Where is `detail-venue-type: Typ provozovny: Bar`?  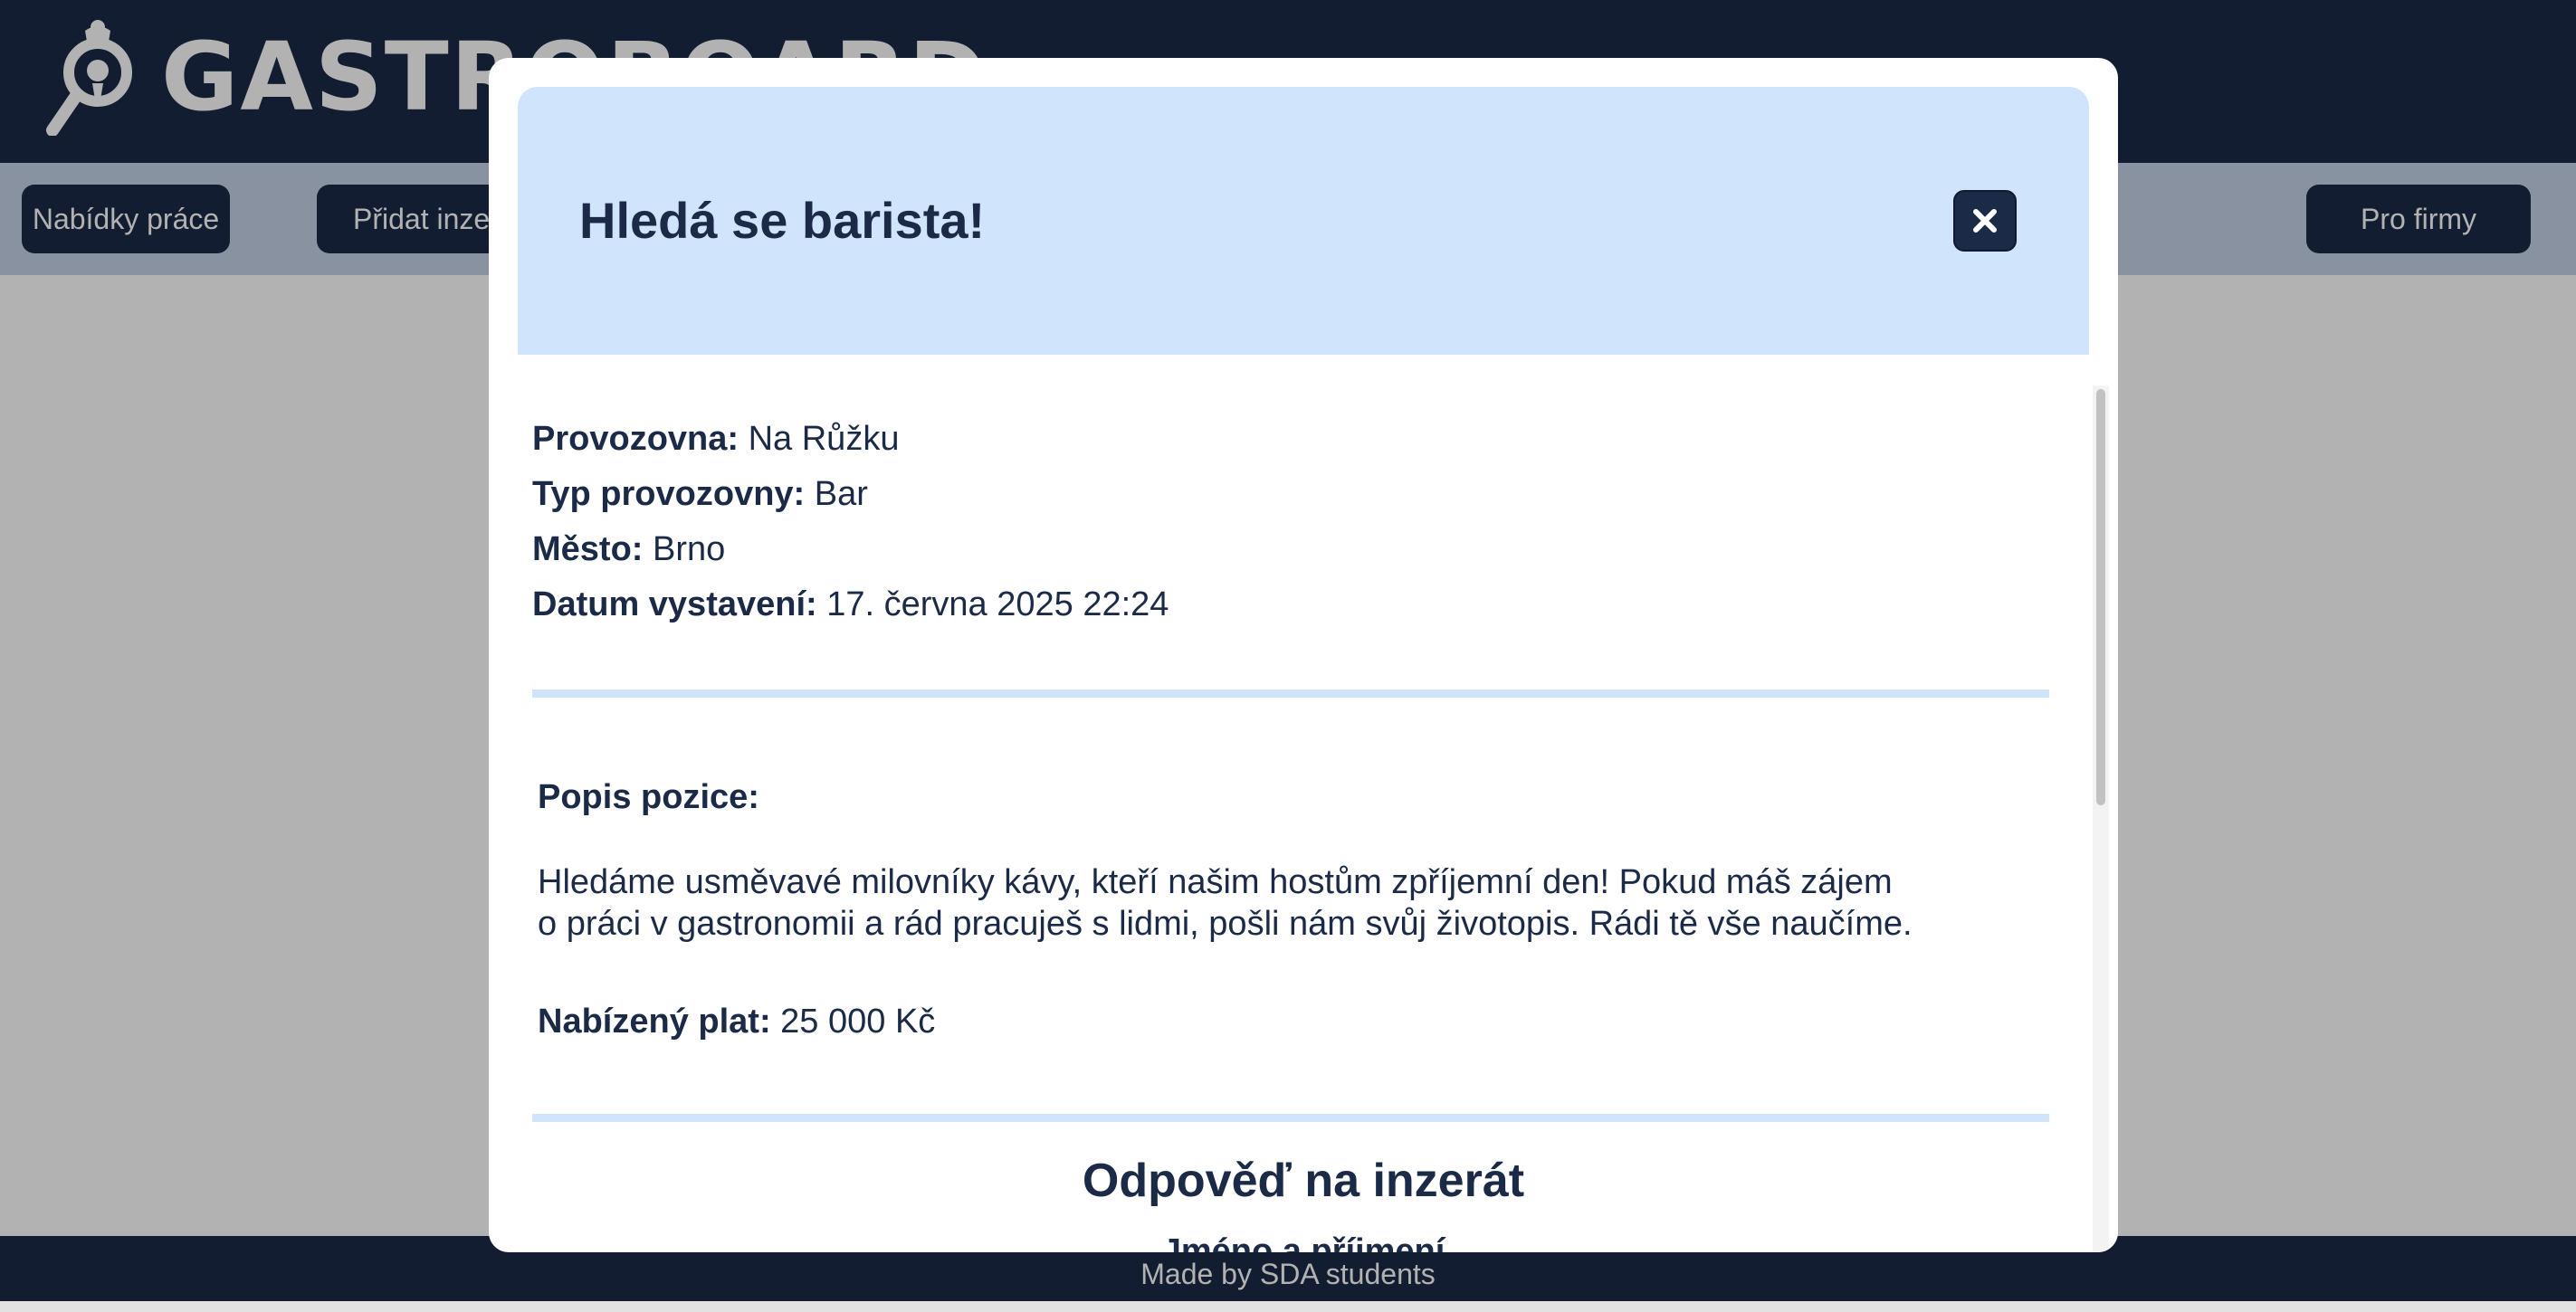
detail-venue-type: Typ provozovny: Bar is located at coordinates (700, 494).